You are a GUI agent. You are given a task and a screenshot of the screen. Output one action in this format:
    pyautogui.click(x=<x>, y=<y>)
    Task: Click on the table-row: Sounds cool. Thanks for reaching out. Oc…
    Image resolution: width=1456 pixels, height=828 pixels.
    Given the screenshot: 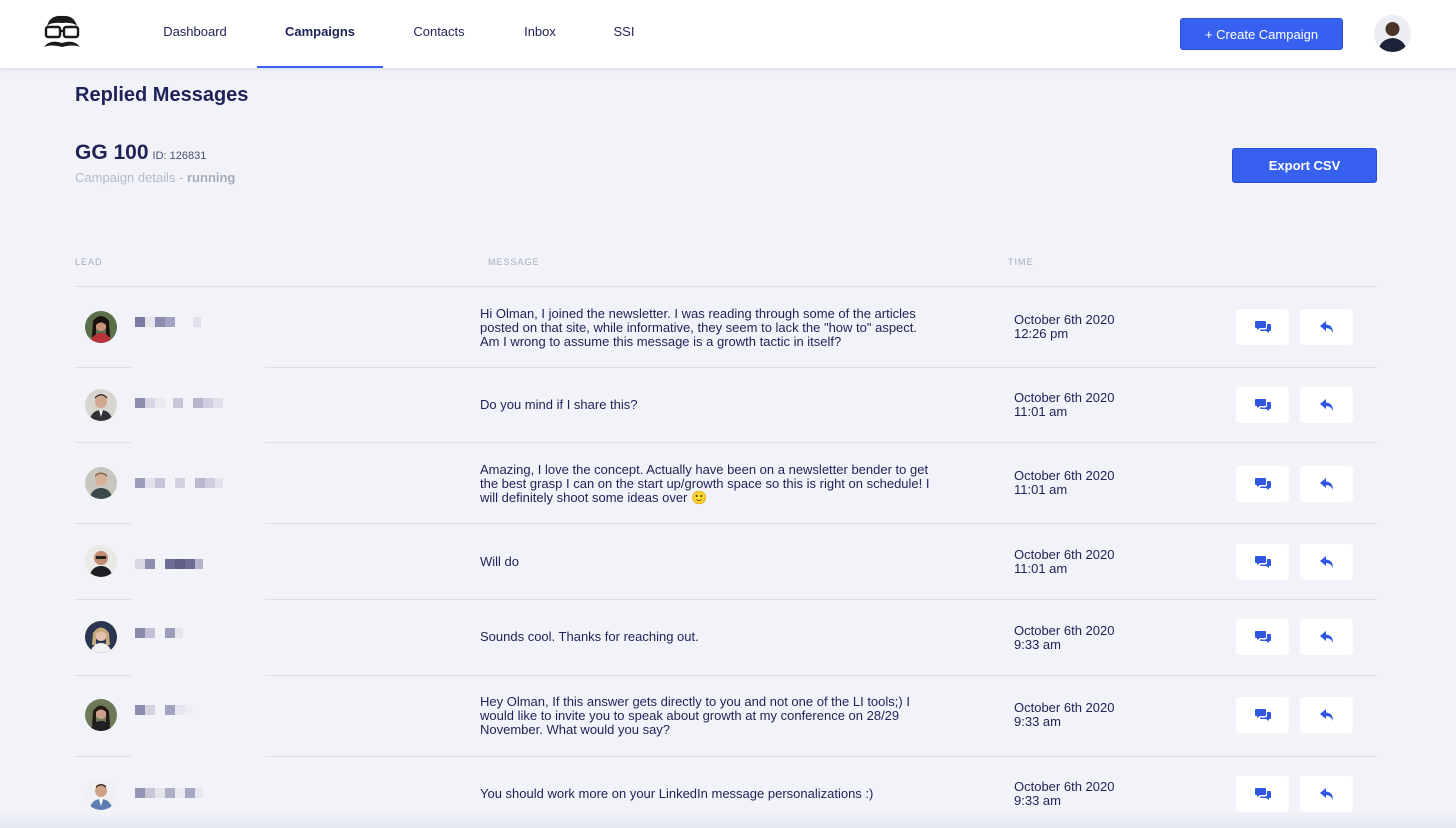 What is the action you would take?
    pyautogui.click(x=726, y=638)
    